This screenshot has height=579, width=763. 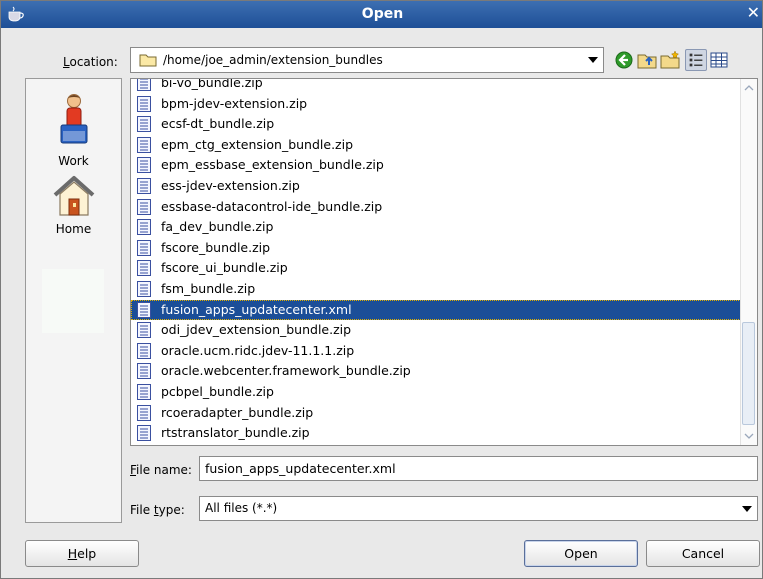 I want to click on places-bar: Work Home, so click(x=73, y=300).